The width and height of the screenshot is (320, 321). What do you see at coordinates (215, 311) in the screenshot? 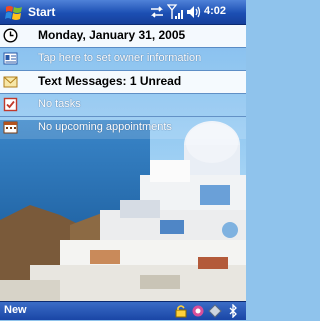
I see `network-icon` at bounding box center [215, 311].